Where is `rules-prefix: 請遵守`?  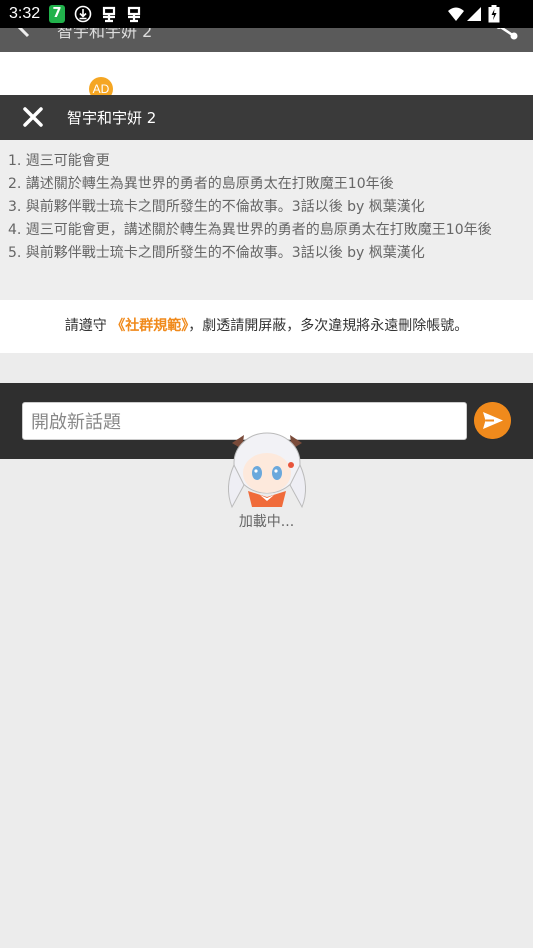
rules-prefix: 請遵守 is located at coordinates (88, 326).